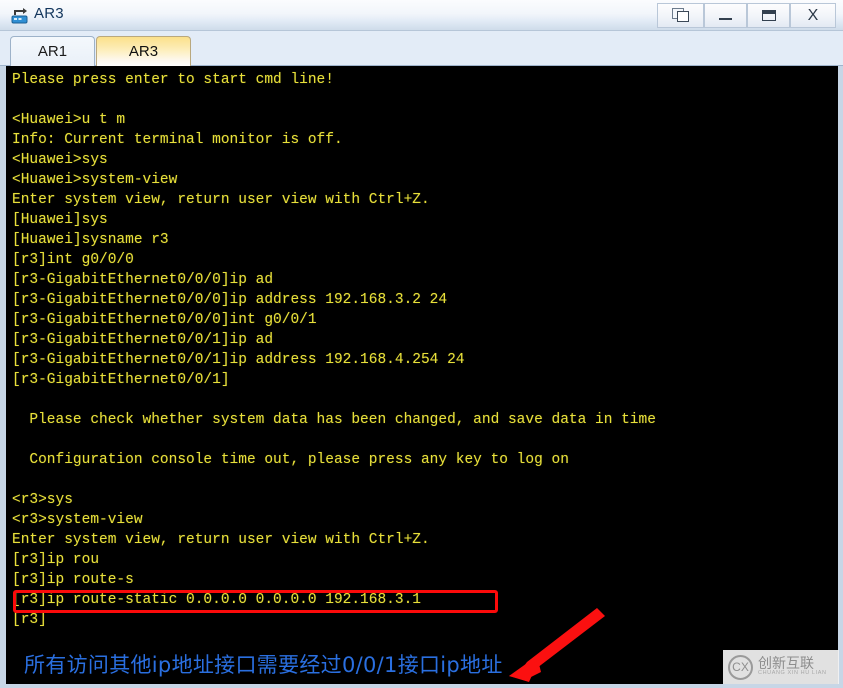  I want to click on watermark-name-cn: 创新互联, so click(786, 663).